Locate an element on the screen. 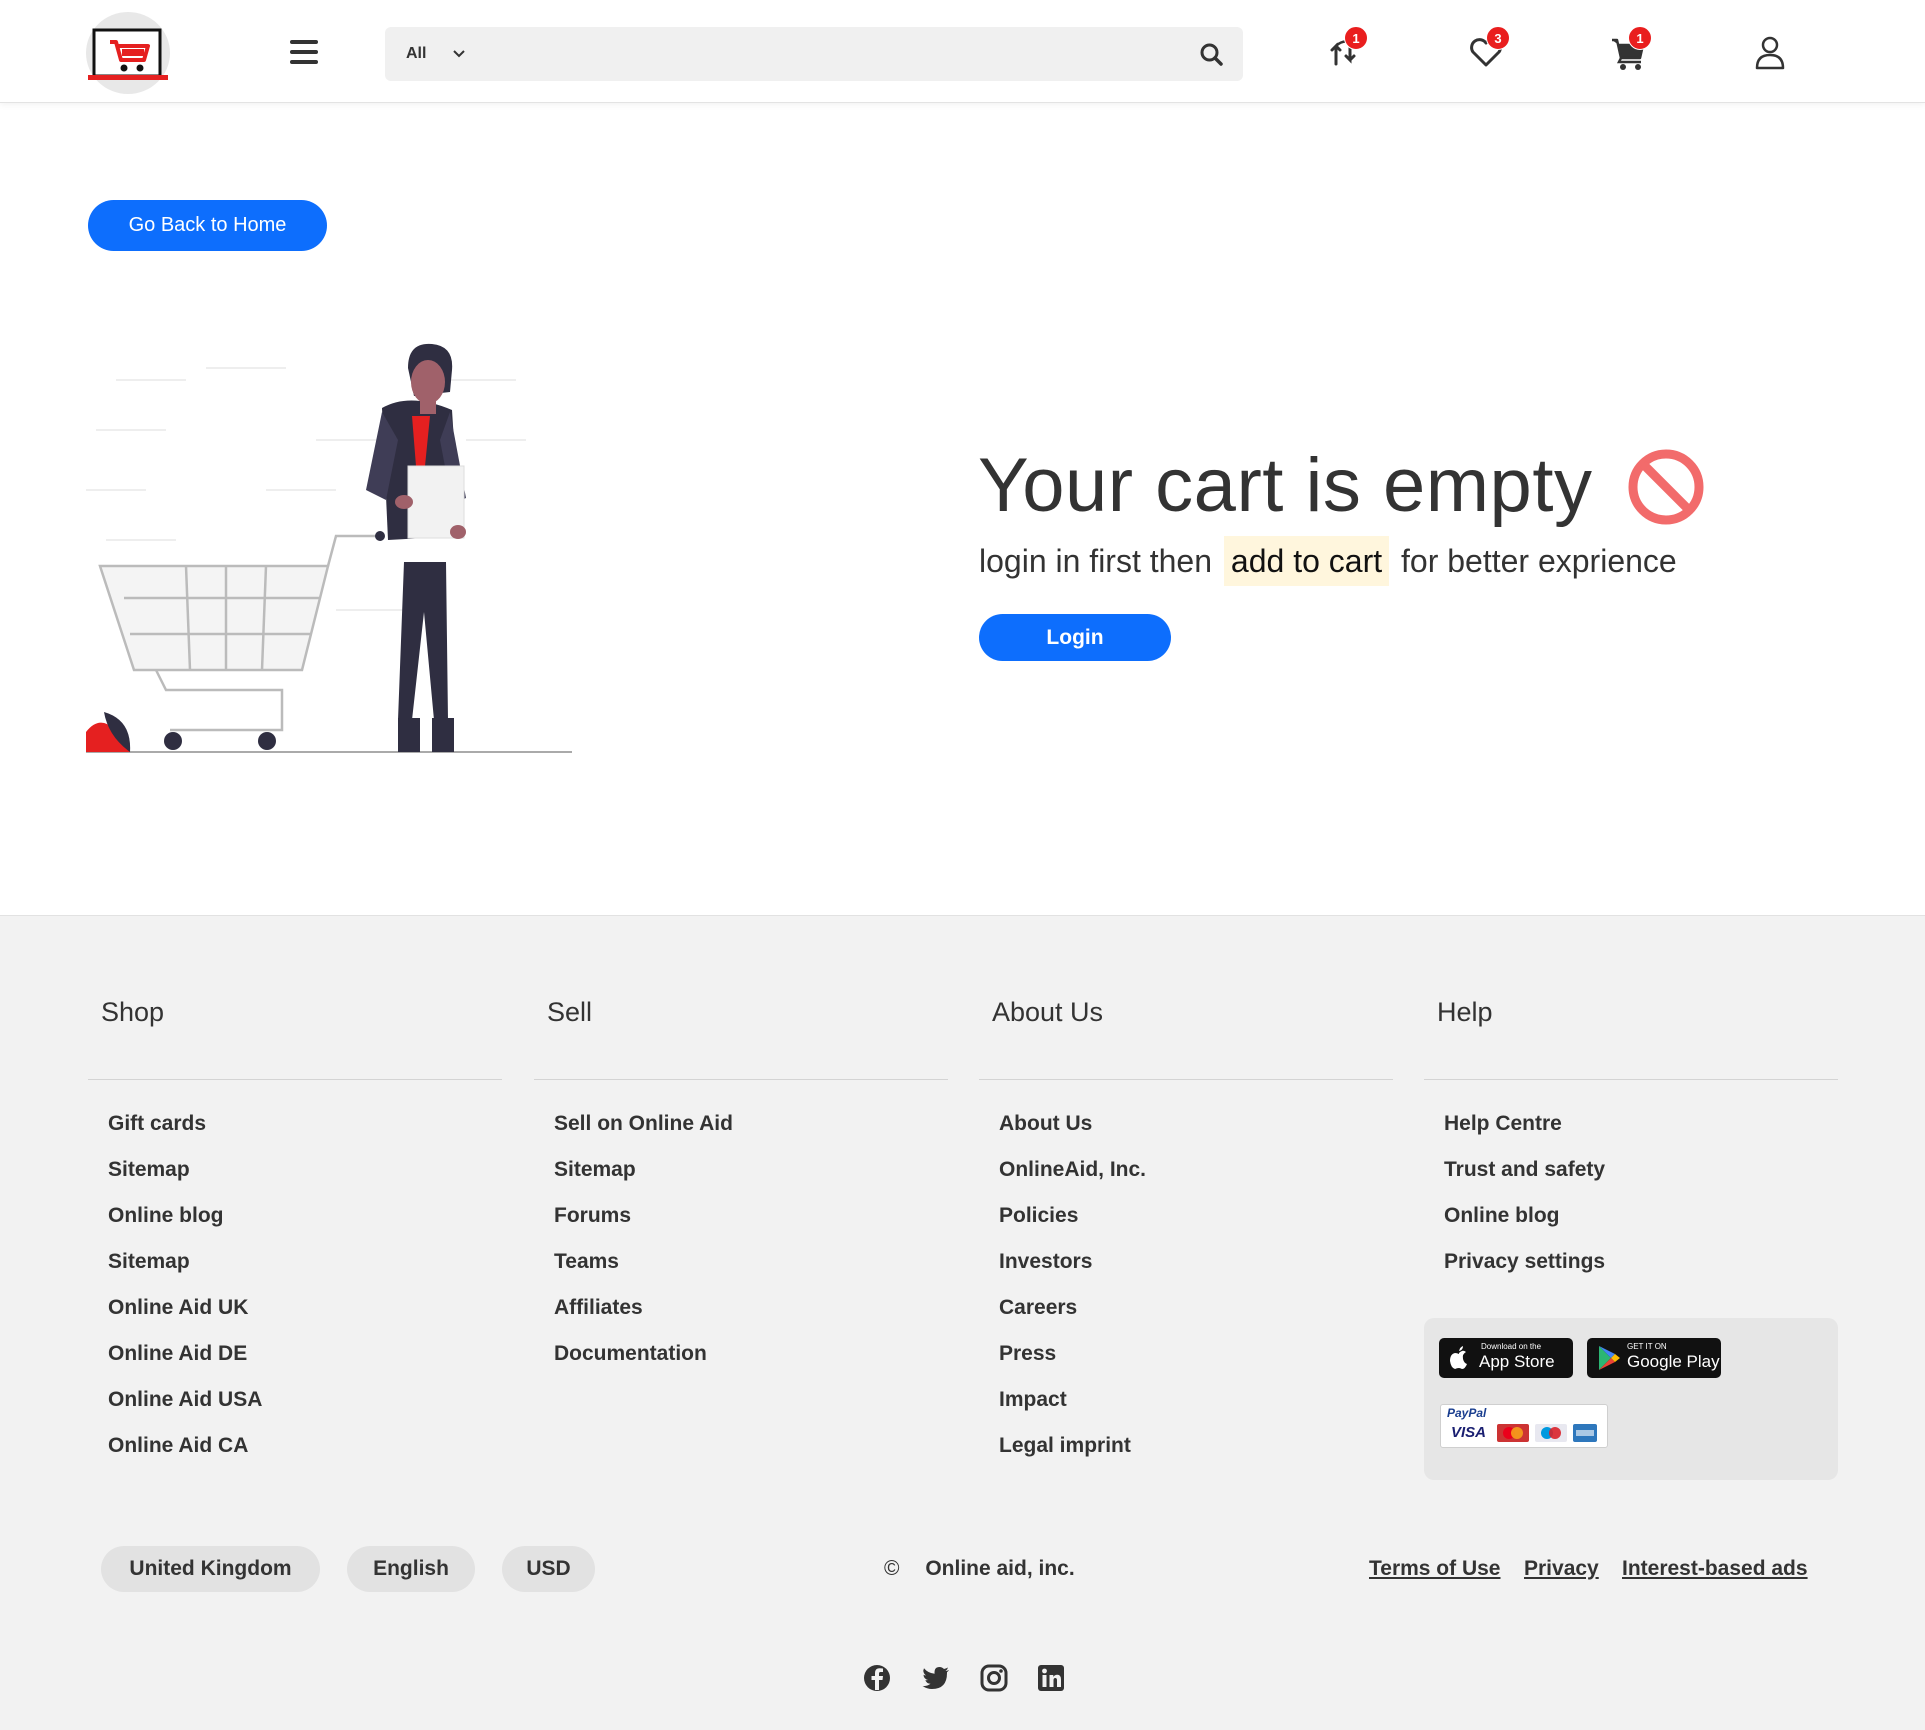 This screenshot has height=1730, width=1925. footer-link: Online Aid CA is located at coordinates (305, 1451).